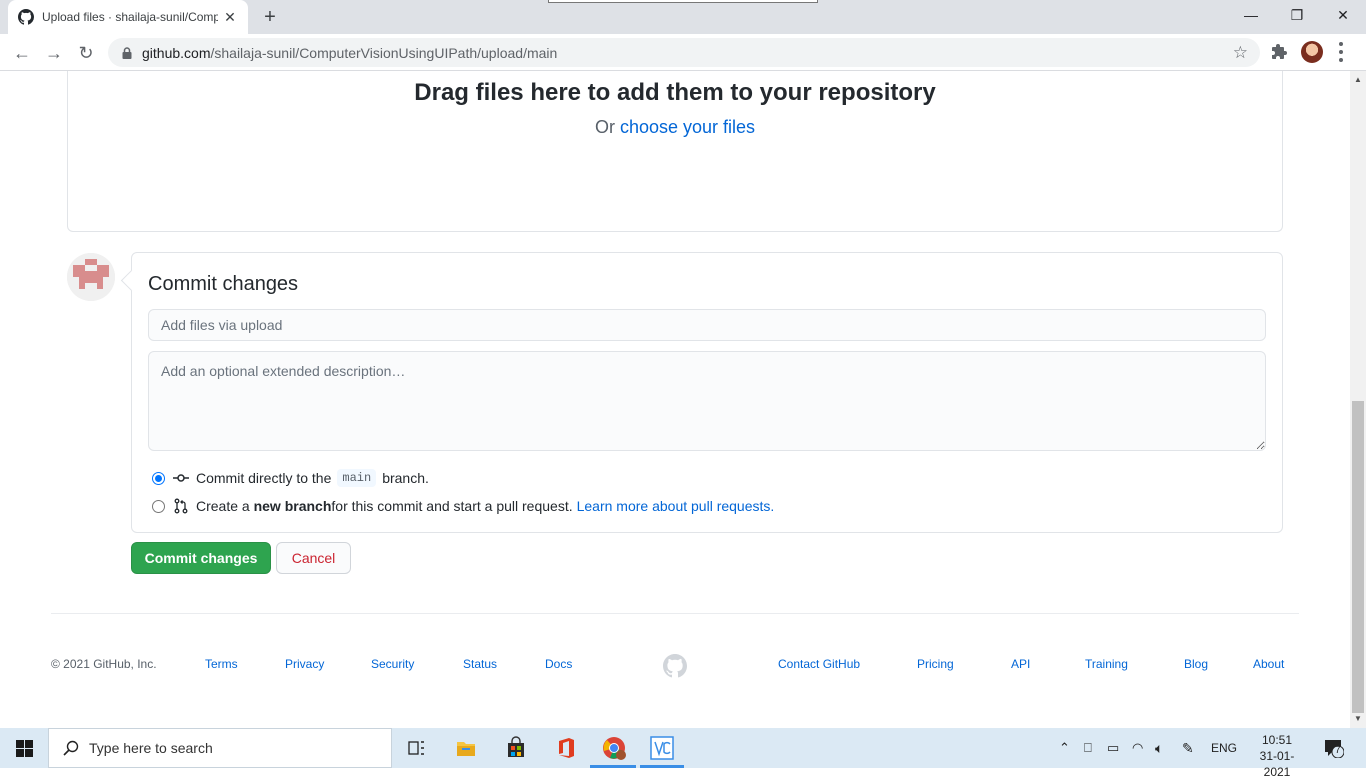 The image size is (1366, 780). Describe the element at coordinates (158, 506) in the screenshot. I see `commit-new-branch-radio` at that location.